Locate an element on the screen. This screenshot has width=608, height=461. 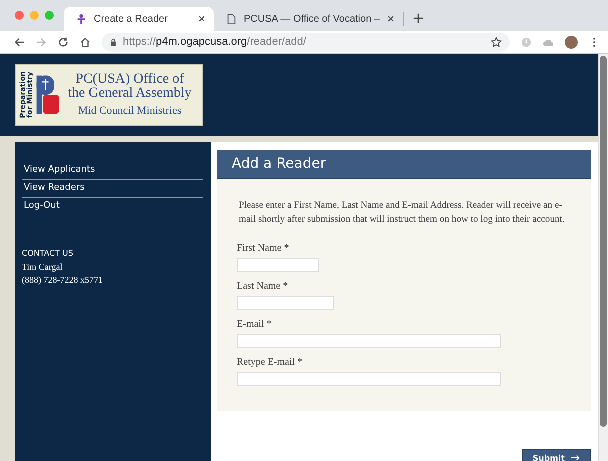
profile-avatar is located at coordinates (571, 42).